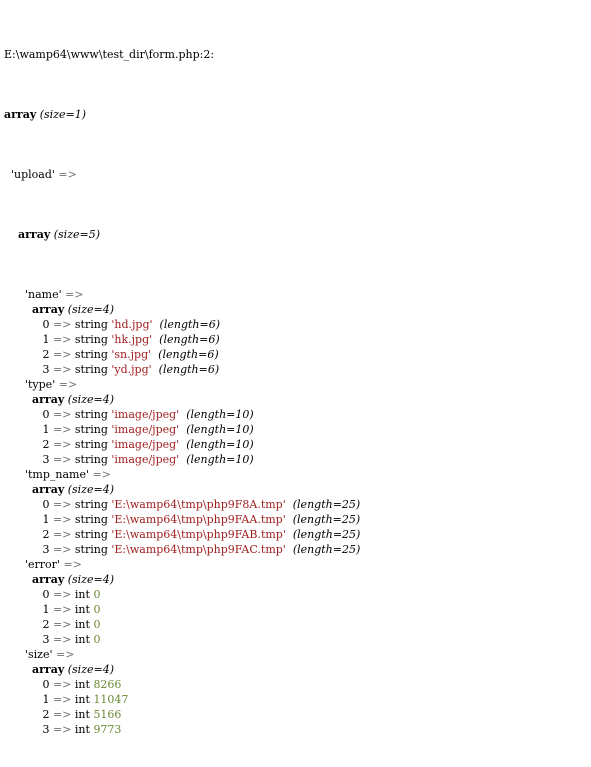  Describe the element at coordinates (182, 294) in the screenshot. I see `entry-key-line: 'name' =>` at that location.